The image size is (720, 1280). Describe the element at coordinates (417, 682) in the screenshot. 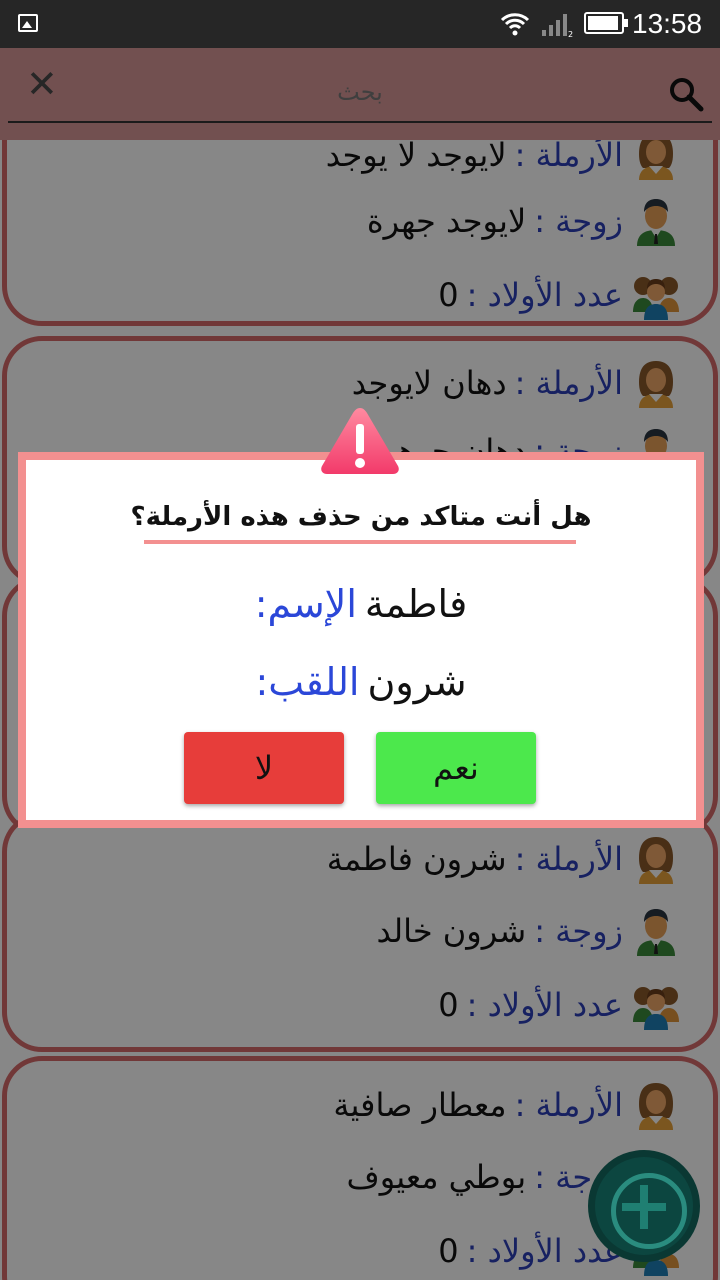

I see `surname-value: شرون` at that location.